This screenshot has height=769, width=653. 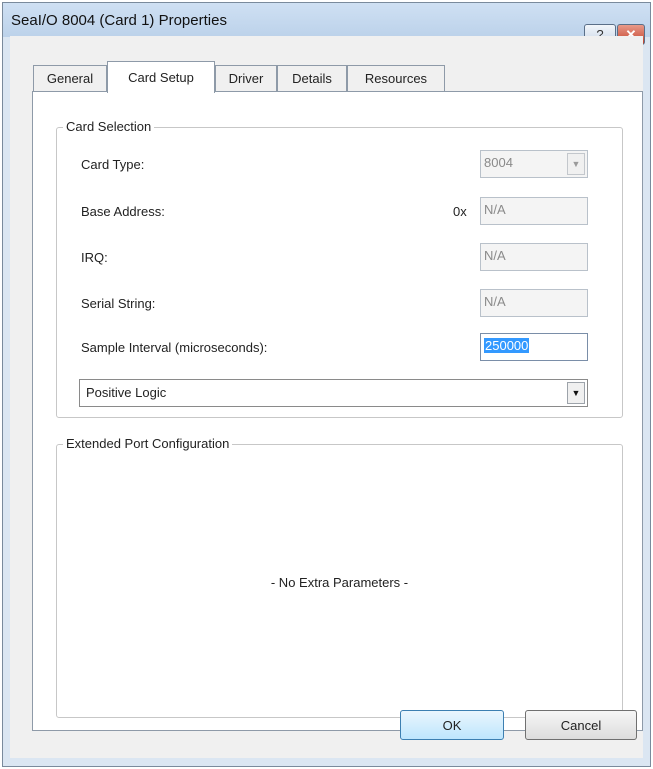 I want to click on tab-general-label: General, so click(x=70, y=78).